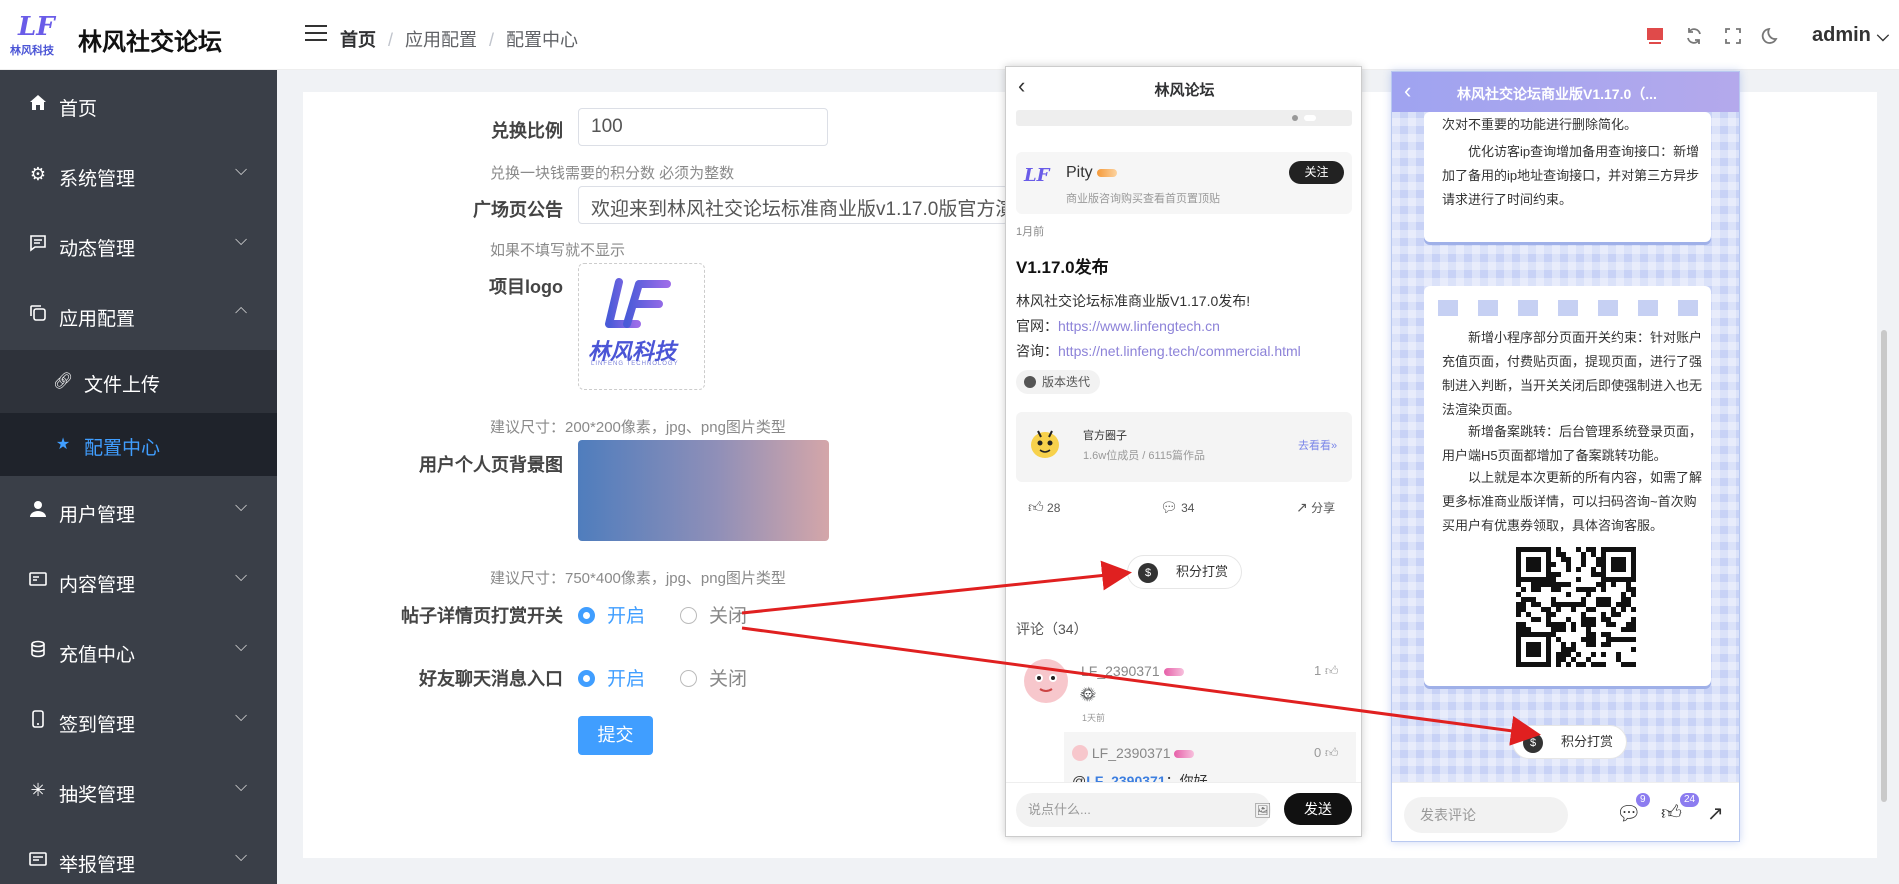 The height and width of the screenshot is (884, 1899). I want to click on star-icon: ★, so click(63, 444).